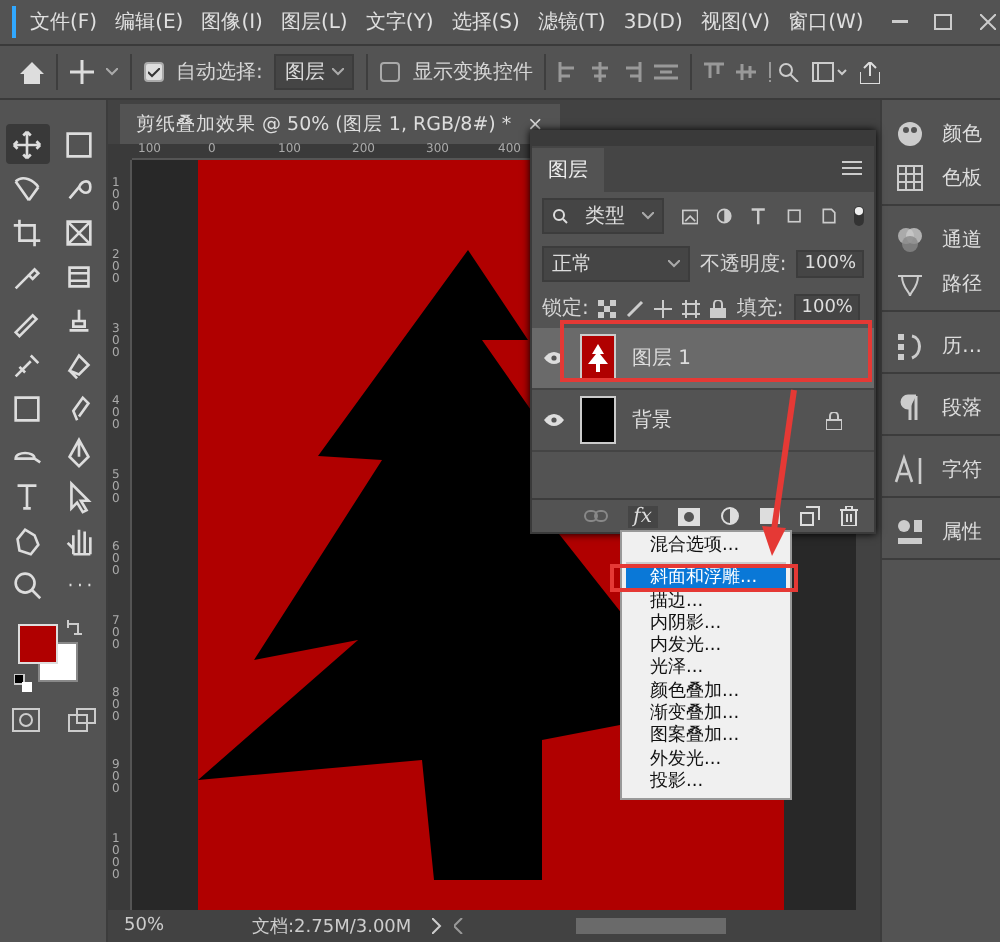 The height and width of the screenshot is (942, 1000). What do you see at coordinates (437, 926) in the screenshot?
I see `chevron-right-icon` at bounding box center [437, 926].